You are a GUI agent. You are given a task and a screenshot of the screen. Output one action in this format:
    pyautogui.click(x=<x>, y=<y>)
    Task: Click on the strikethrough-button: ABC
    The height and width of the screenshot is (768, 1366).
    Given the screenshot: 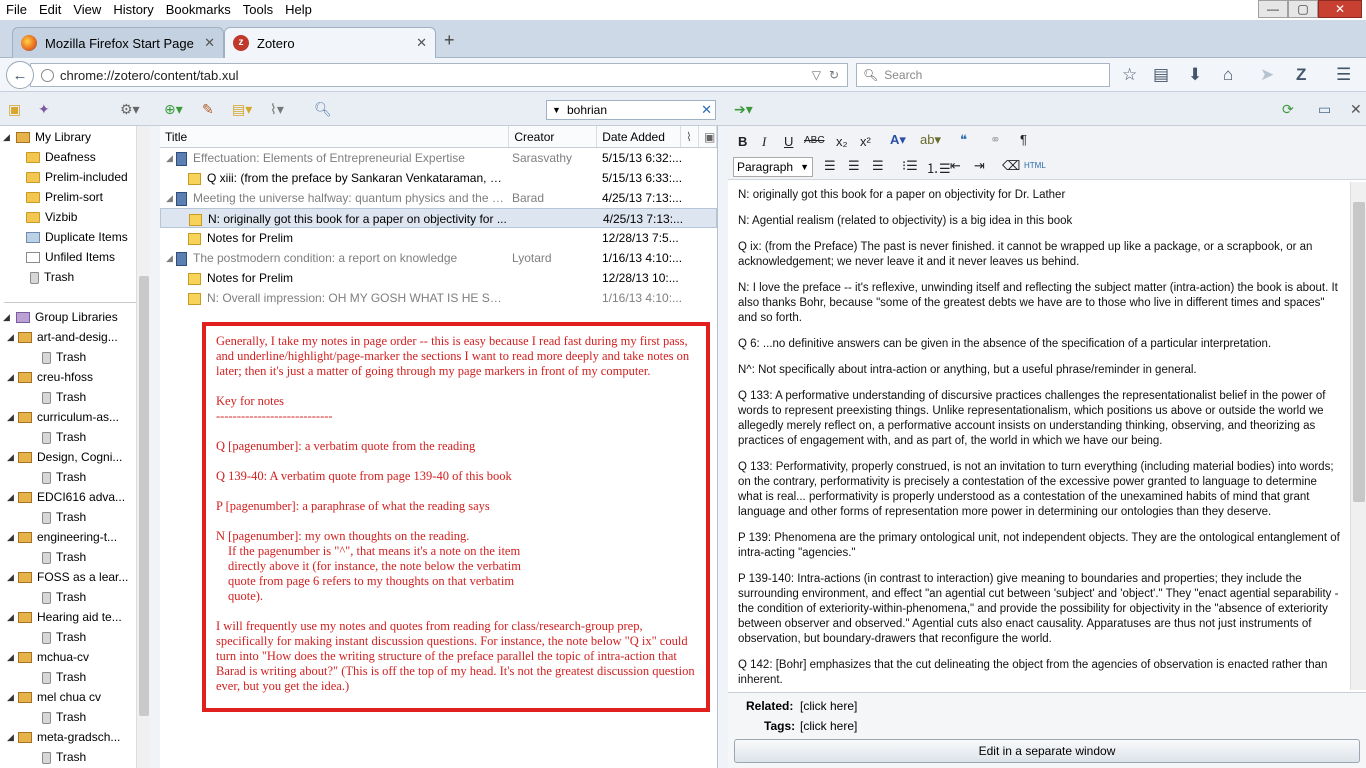 What is the action you would take?
    pyautogui.click(x=814, y=140)
    